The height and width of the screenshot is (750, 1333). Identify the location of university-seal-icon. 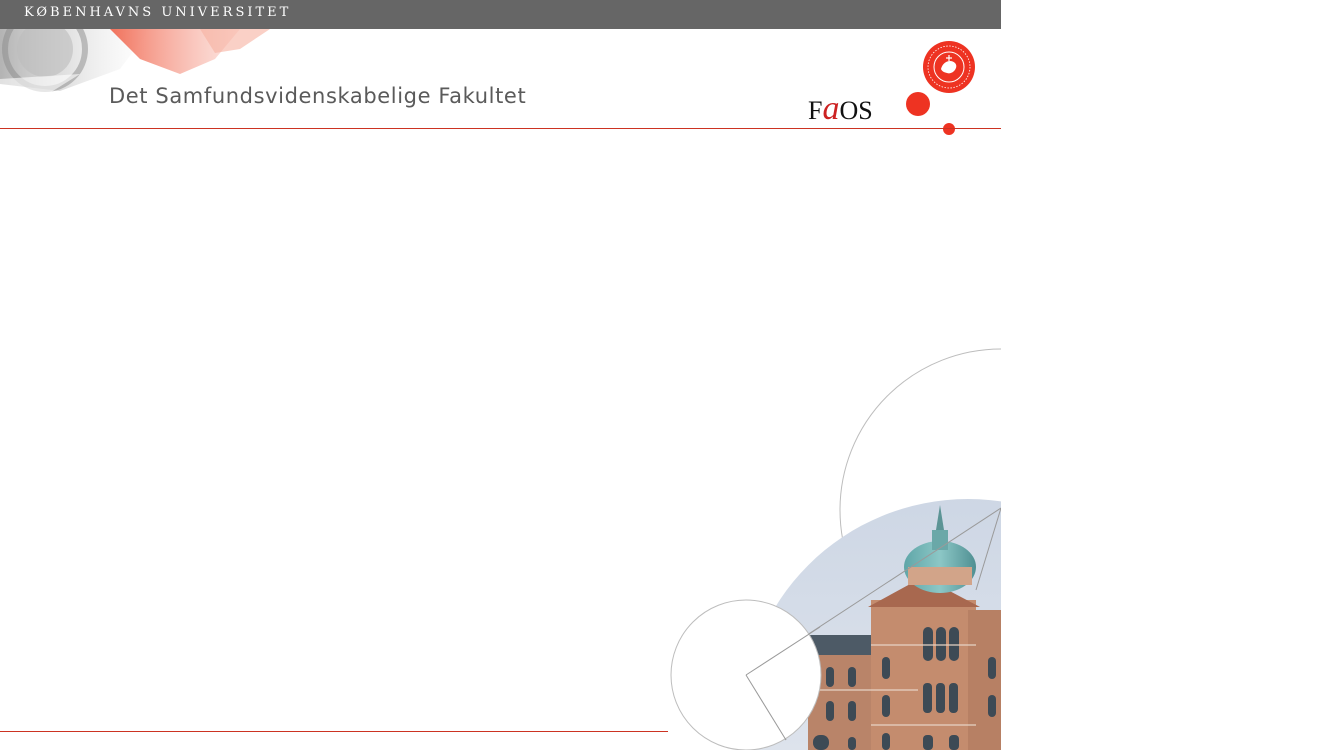
(949, 67).